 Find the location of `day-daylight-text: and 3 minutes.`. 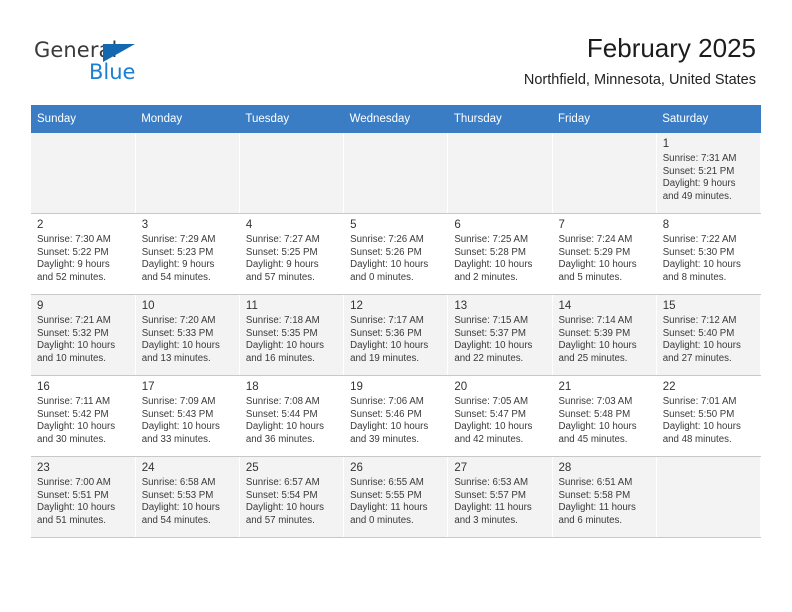

day-daylight-text: and 3 minutes. is located at coordinates (486, 520).